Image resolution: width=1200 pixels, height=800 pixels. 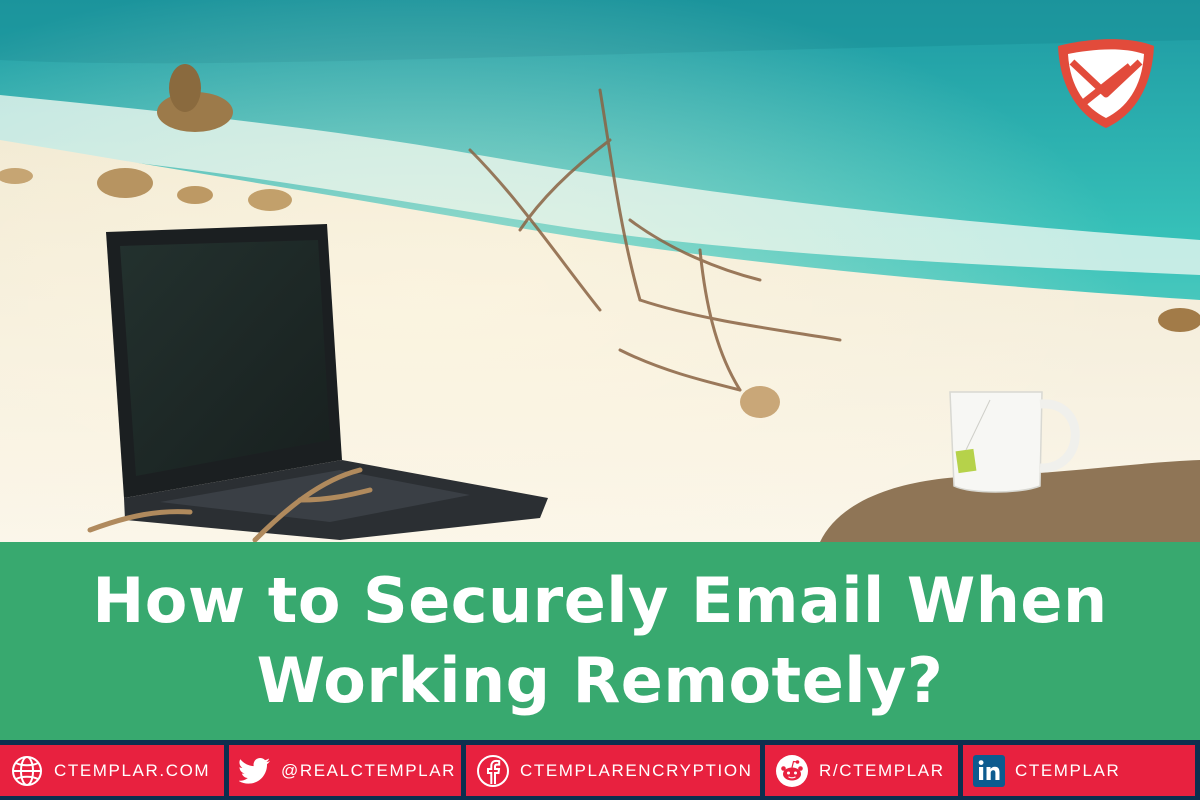 What do you see at coordinates (27, 771) in the screenshot?
I see `globe-icon` at bounding box center [27, 771].